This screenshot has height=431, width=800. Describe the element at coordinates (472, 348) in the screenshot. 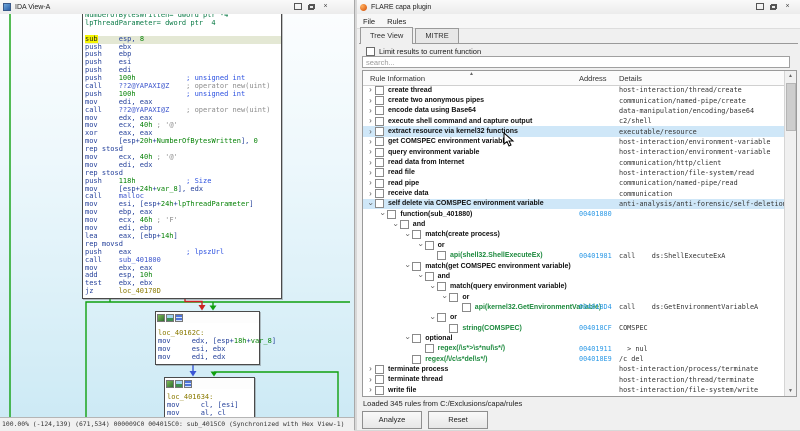

I see `rule-label: regex(/\s*>\s*nul\s*/)` at that location.